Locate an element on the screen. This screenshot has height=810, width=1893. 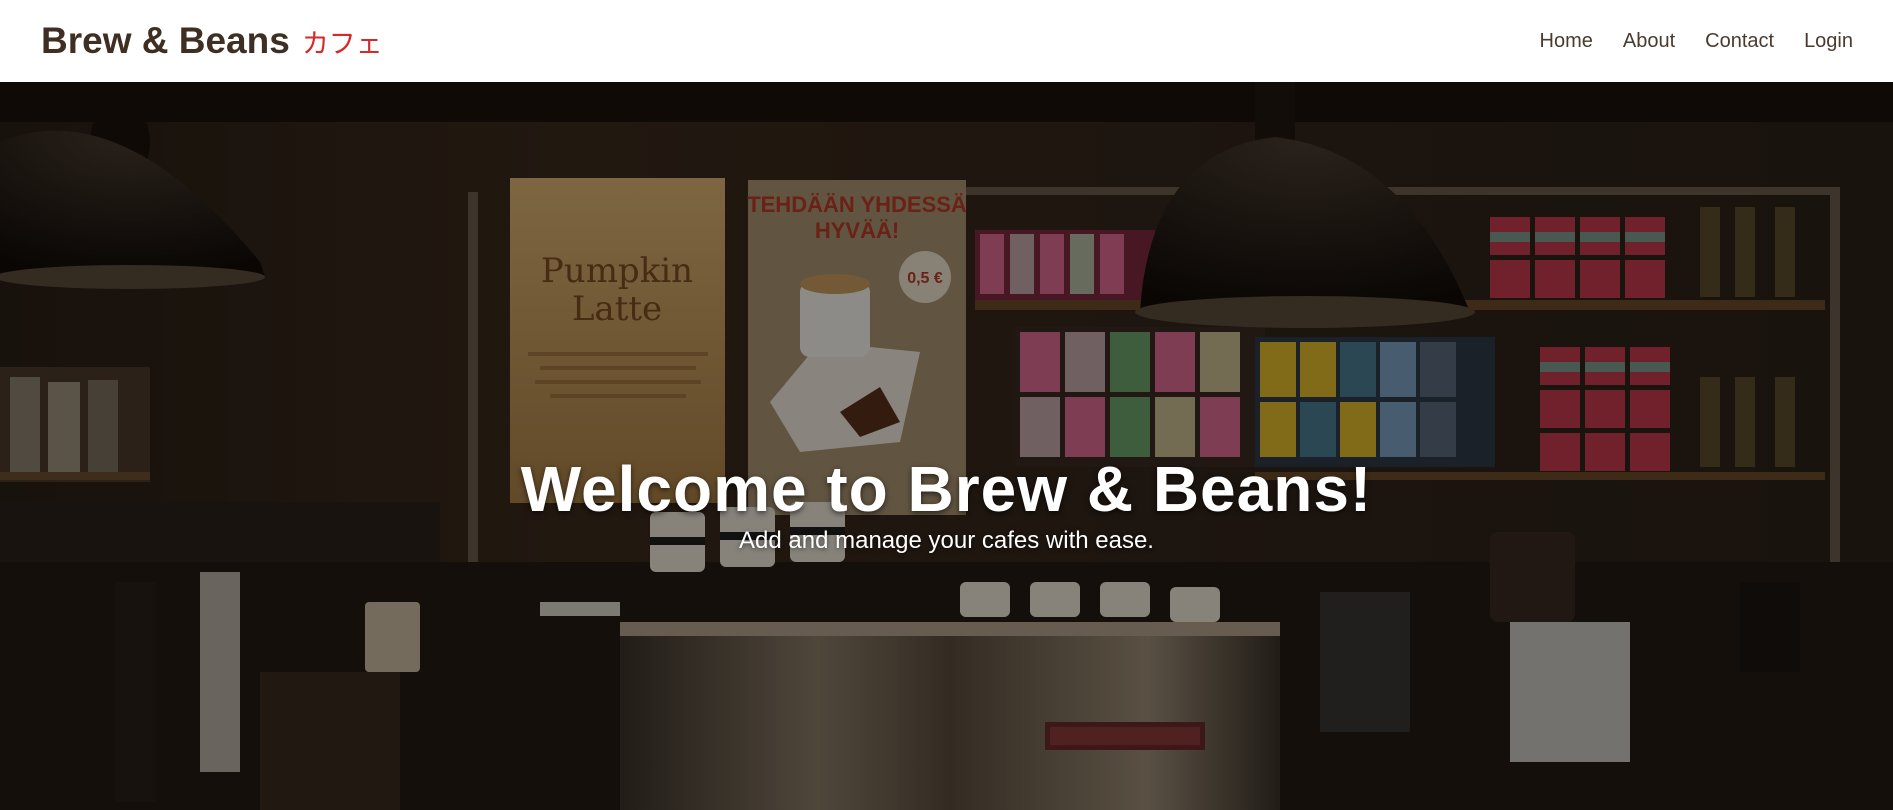
nav-link-about: About is located at coordinates (1649, 41).